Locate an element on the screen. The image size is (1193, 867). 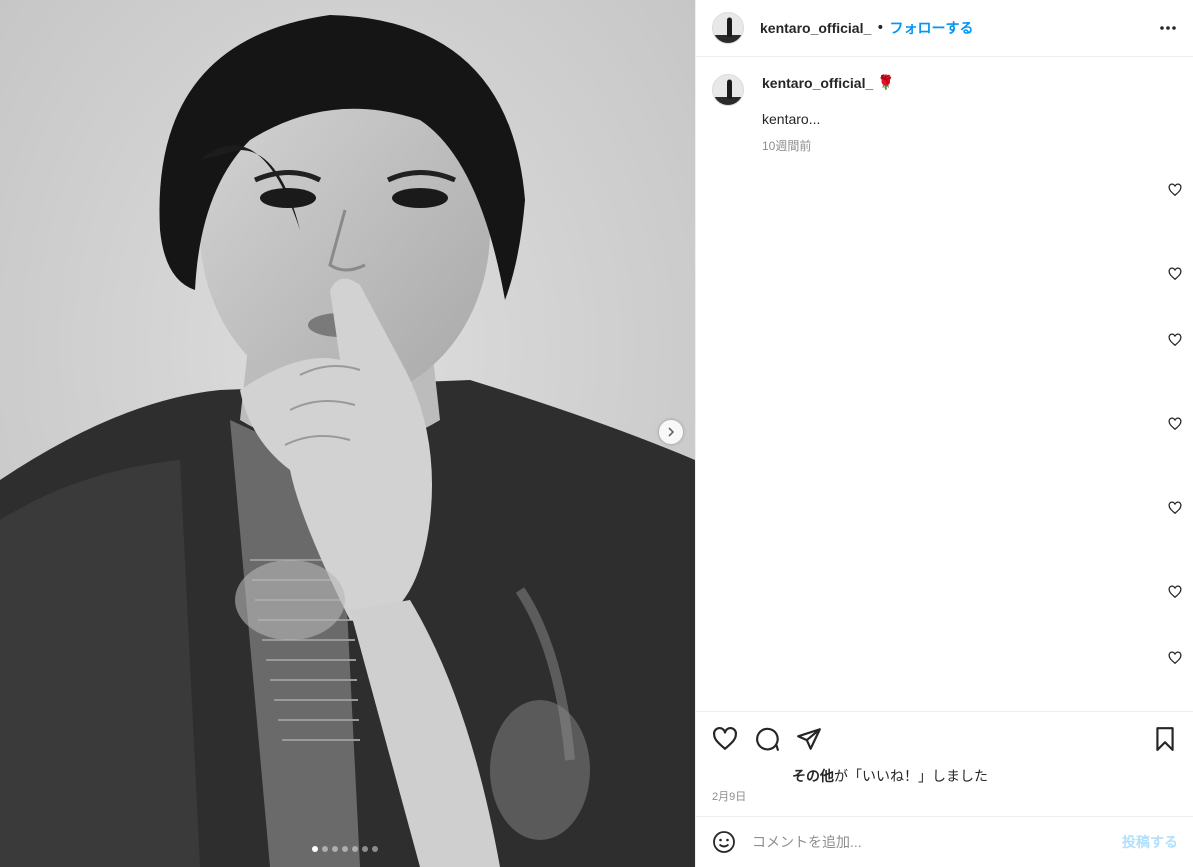
caption-avatar is located at coordinates (728, 90).